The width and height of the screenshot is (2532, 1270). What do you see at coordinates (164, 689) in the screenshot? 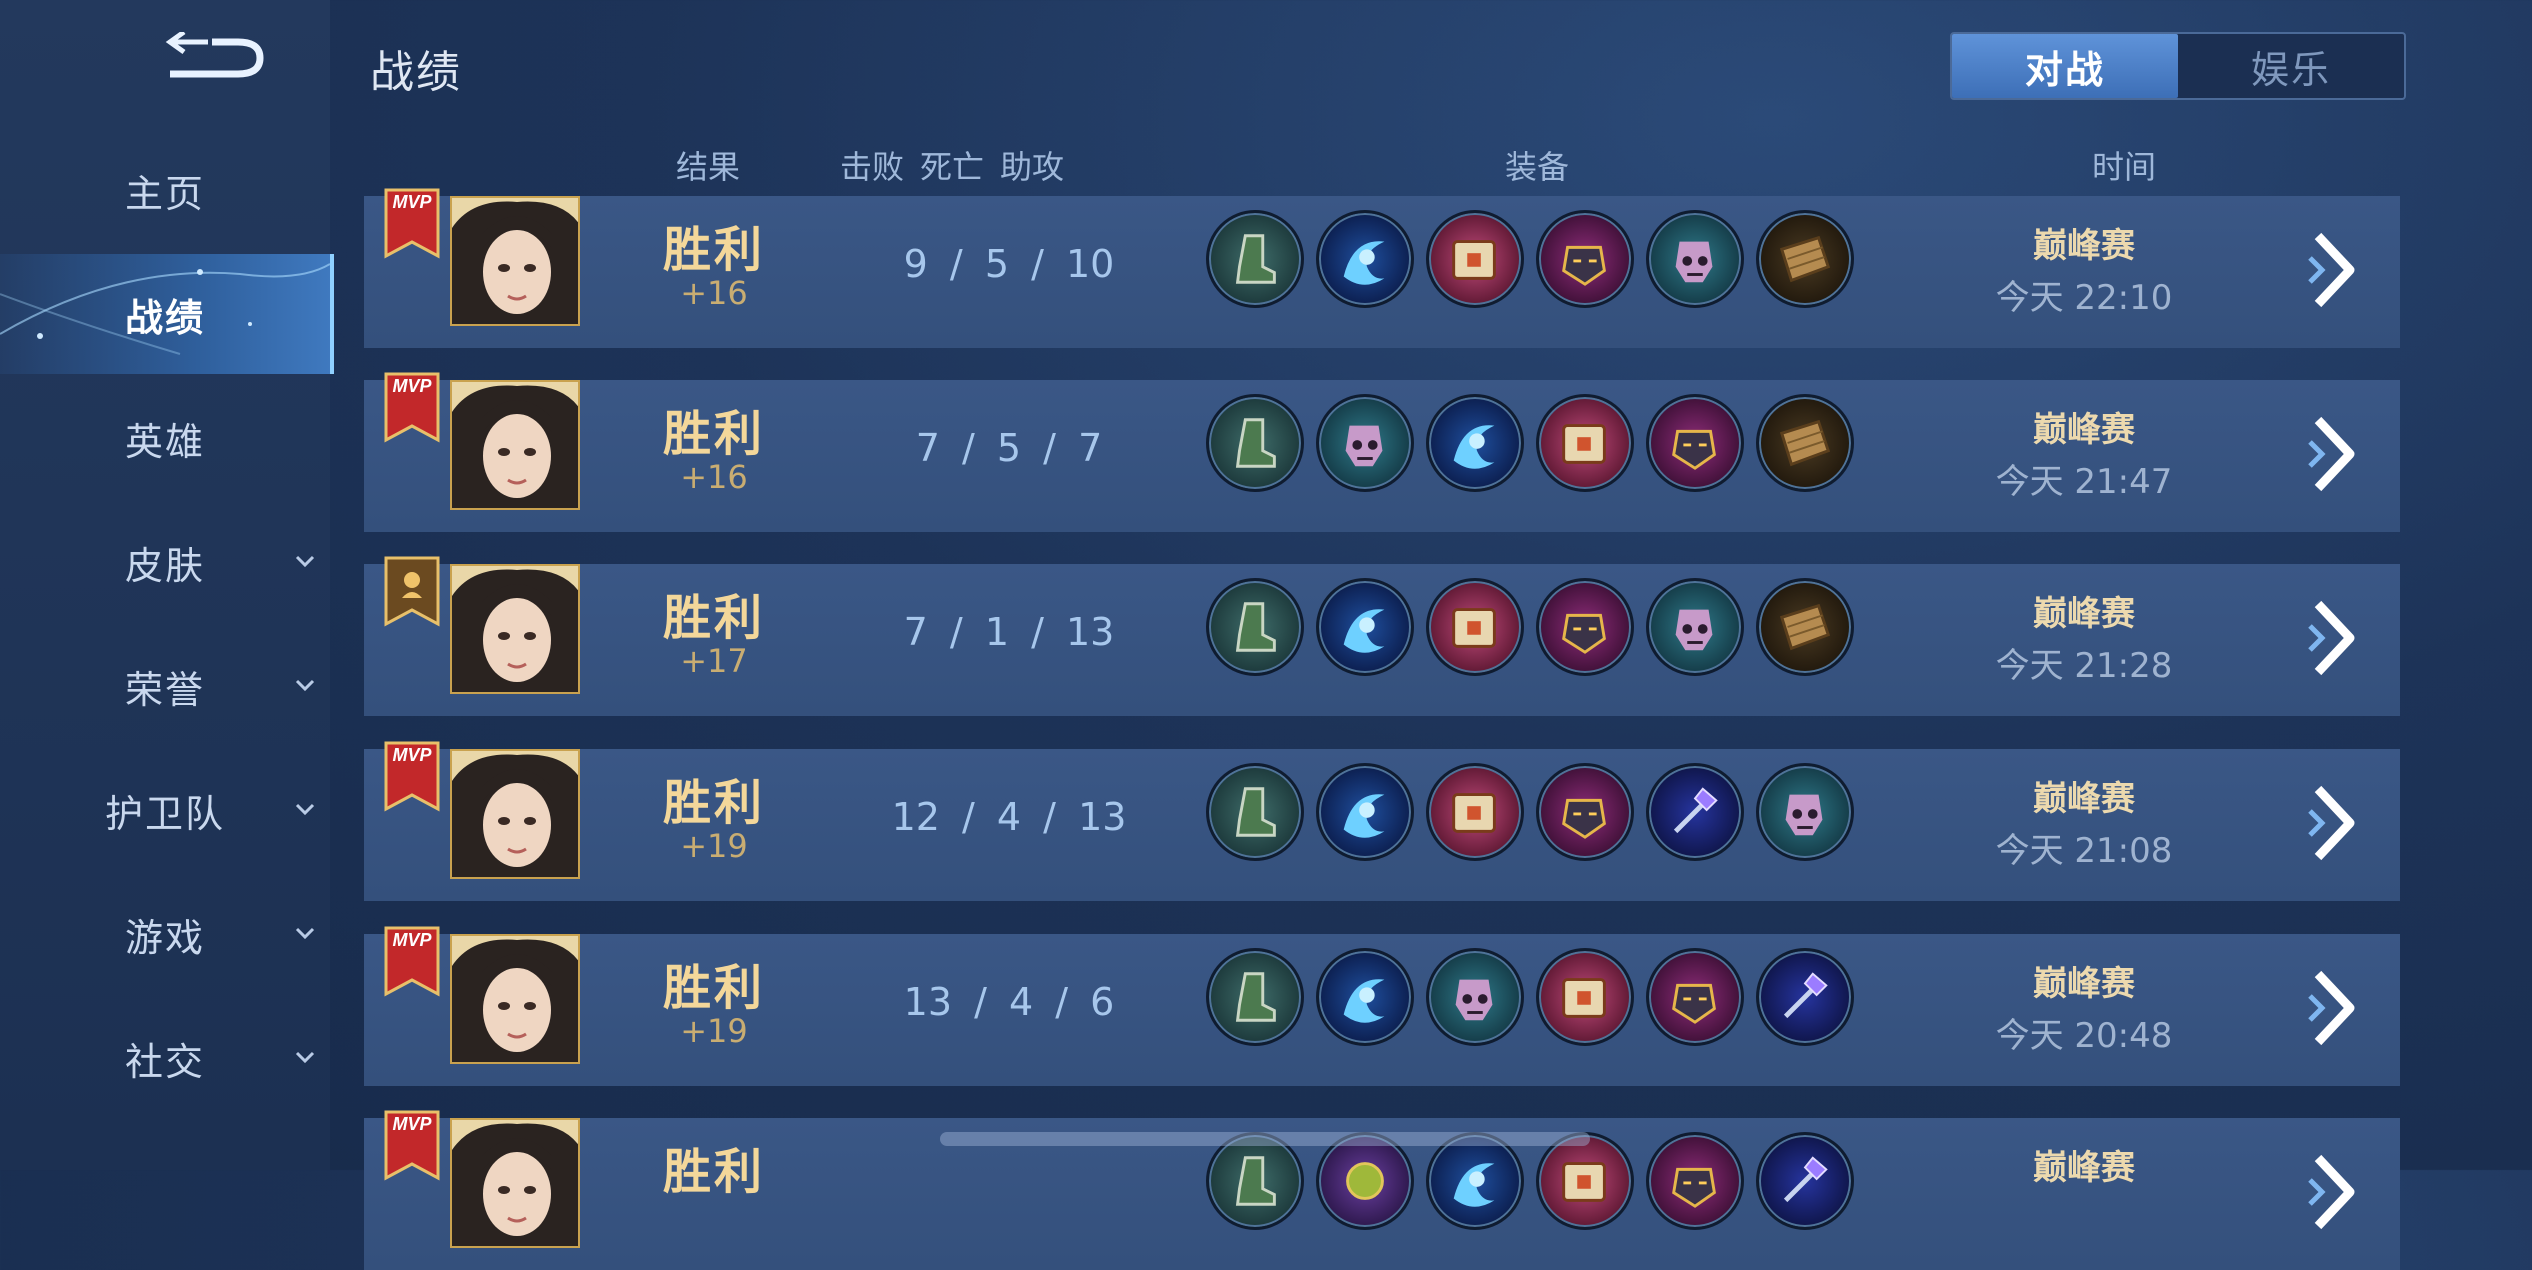
I see `sidebar-item-label: 荣誉` at bounding box center [164, 689].